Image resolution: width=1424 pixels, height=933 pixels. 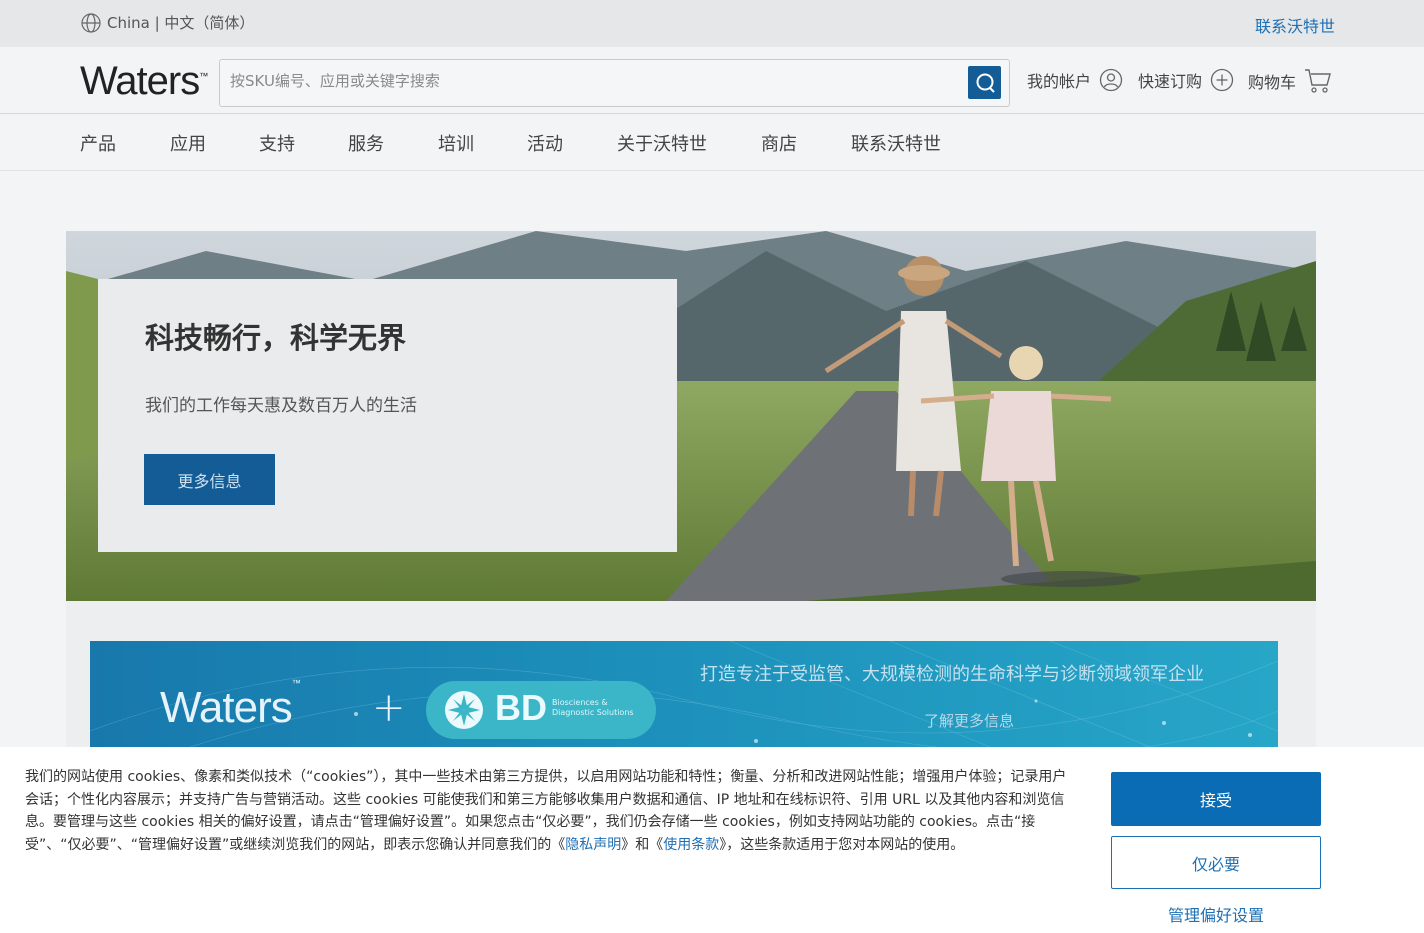 What do you see at coordinates (1222, 80) in the screenshot?
I see `plus-circle-icon` at bounding box center [1222, 80].